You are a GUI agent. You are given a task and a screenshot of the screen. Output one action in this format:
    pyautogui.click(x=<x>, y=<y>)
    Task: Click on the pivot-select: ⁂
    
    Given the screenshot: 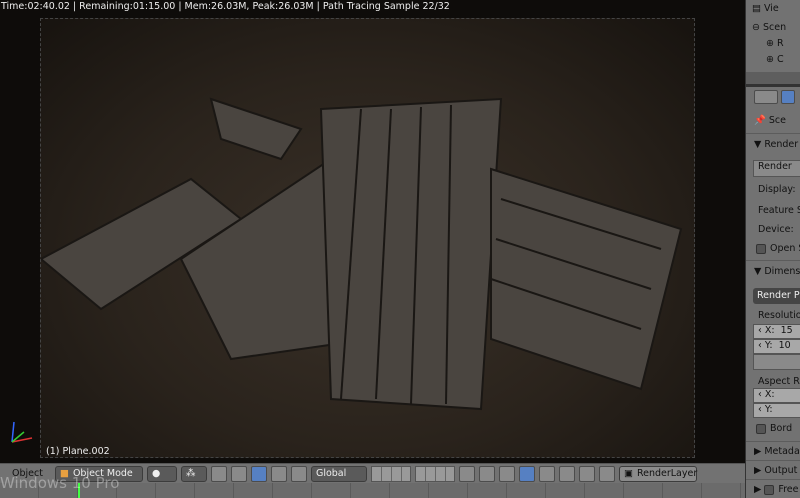 What is the action you would take?
    pyautogui.click(x=193, y=473)
    